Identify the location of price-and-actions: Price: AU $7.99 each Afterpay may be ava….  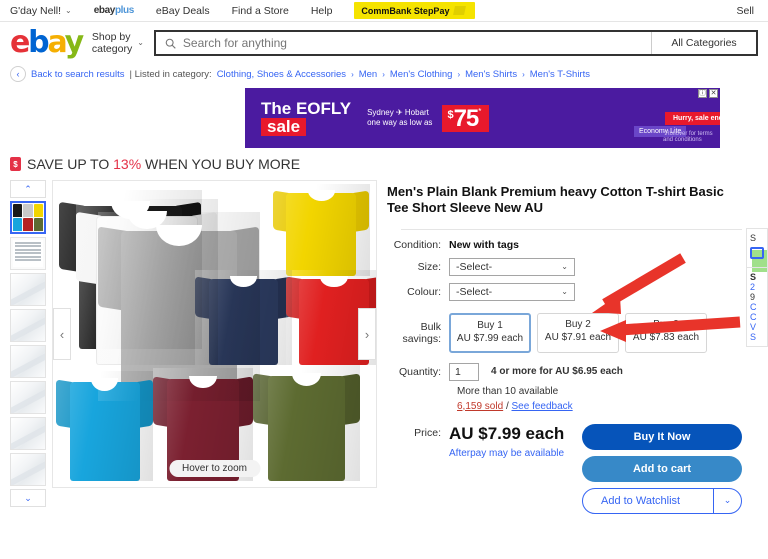
(564, 468).